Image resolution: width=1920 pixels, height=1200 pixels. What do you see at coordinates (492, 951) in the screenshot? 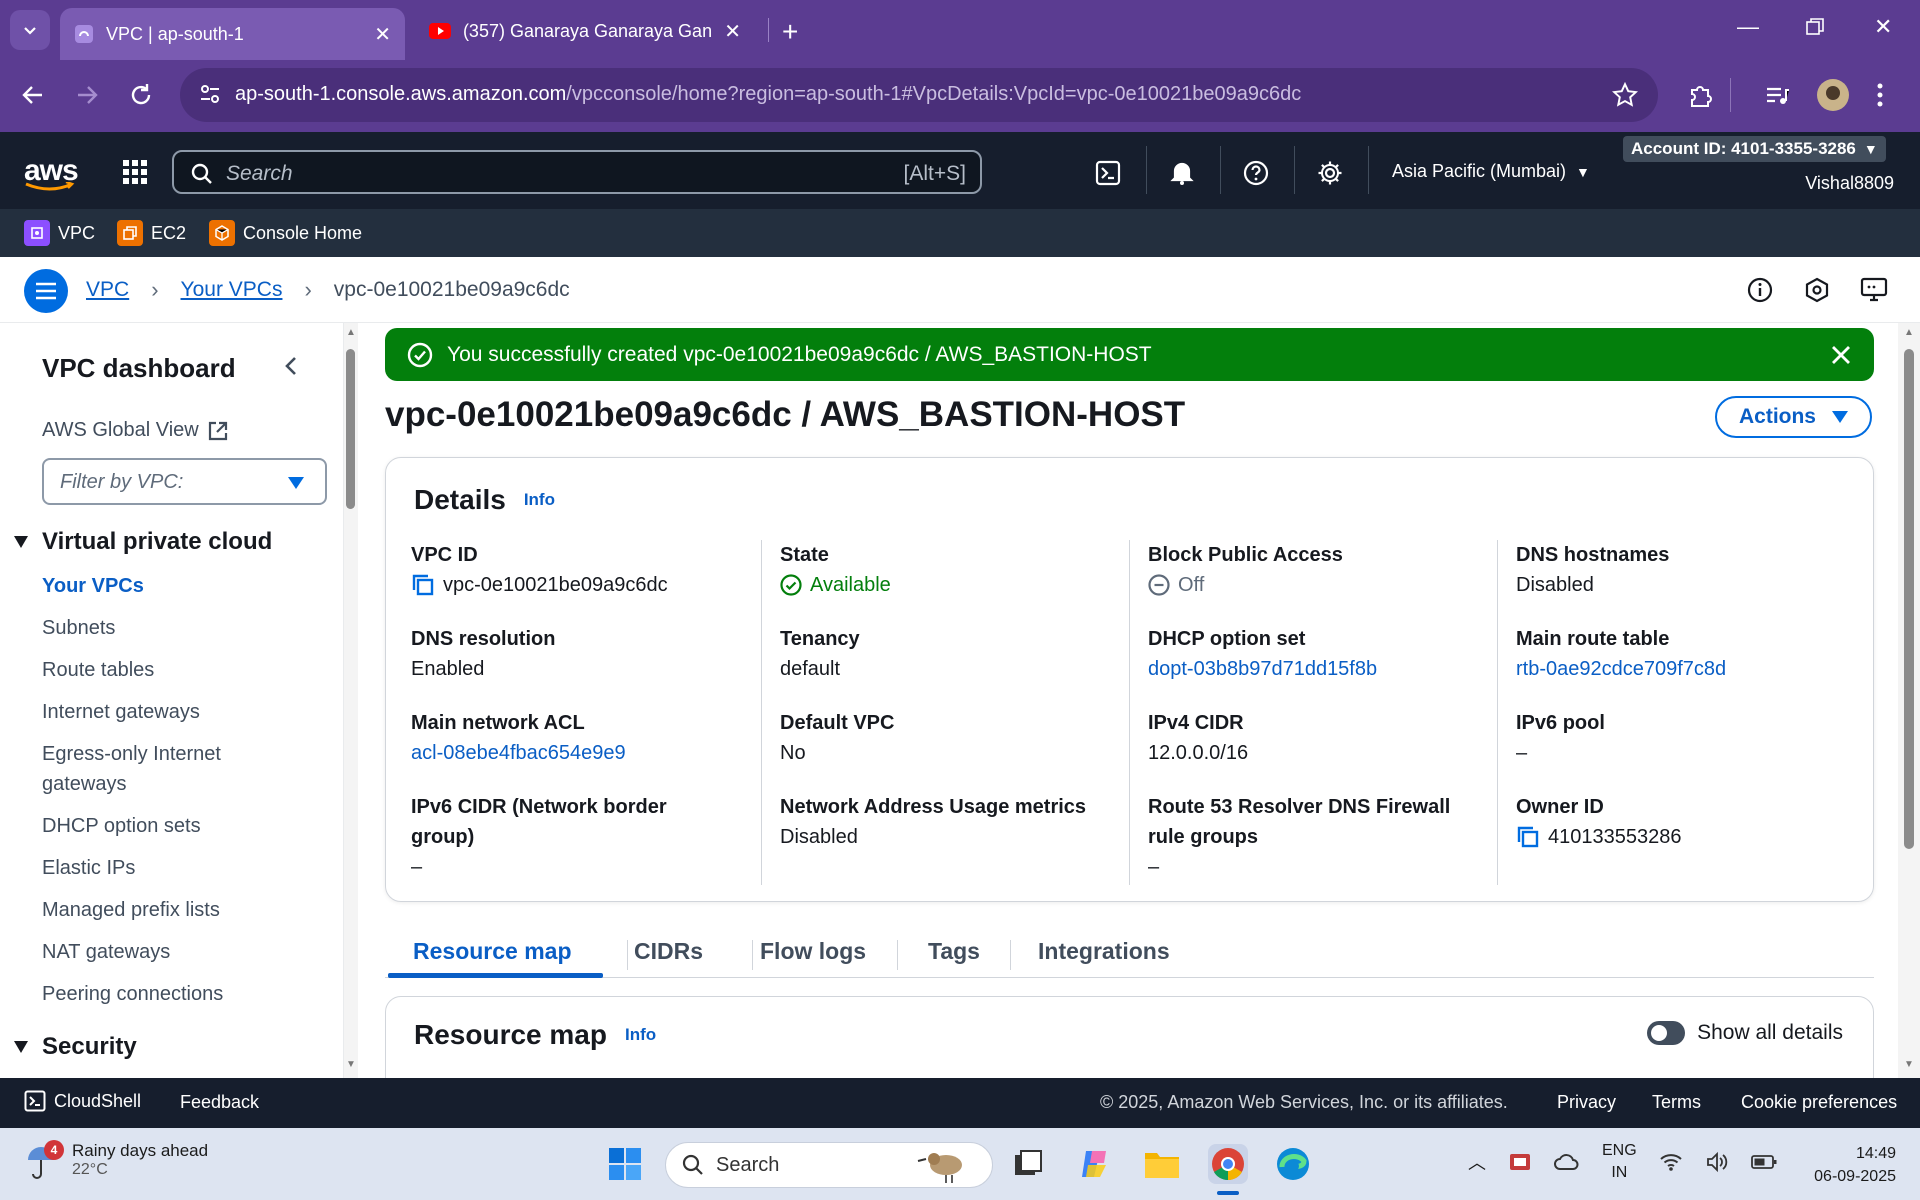
I see `tab-resource-map: Resource map` at bounding box center [492, 951].